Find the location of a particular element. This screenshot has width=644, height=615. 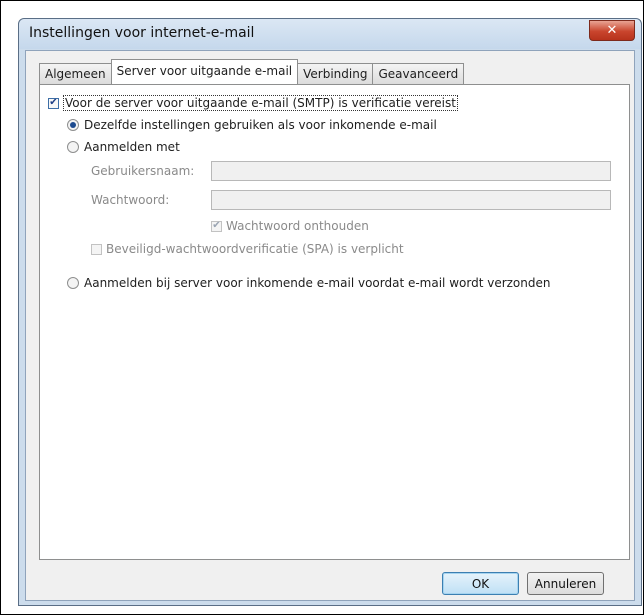

spa-checkbox is located at coordinates (96, 249).